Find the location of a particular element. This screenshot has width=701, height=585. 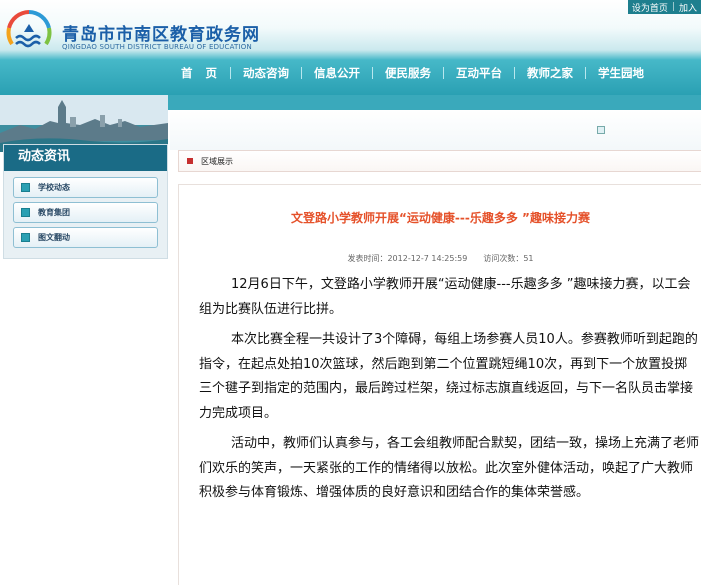

sidebar-item-label: 教育集团 is located at coordinates (54, 212).